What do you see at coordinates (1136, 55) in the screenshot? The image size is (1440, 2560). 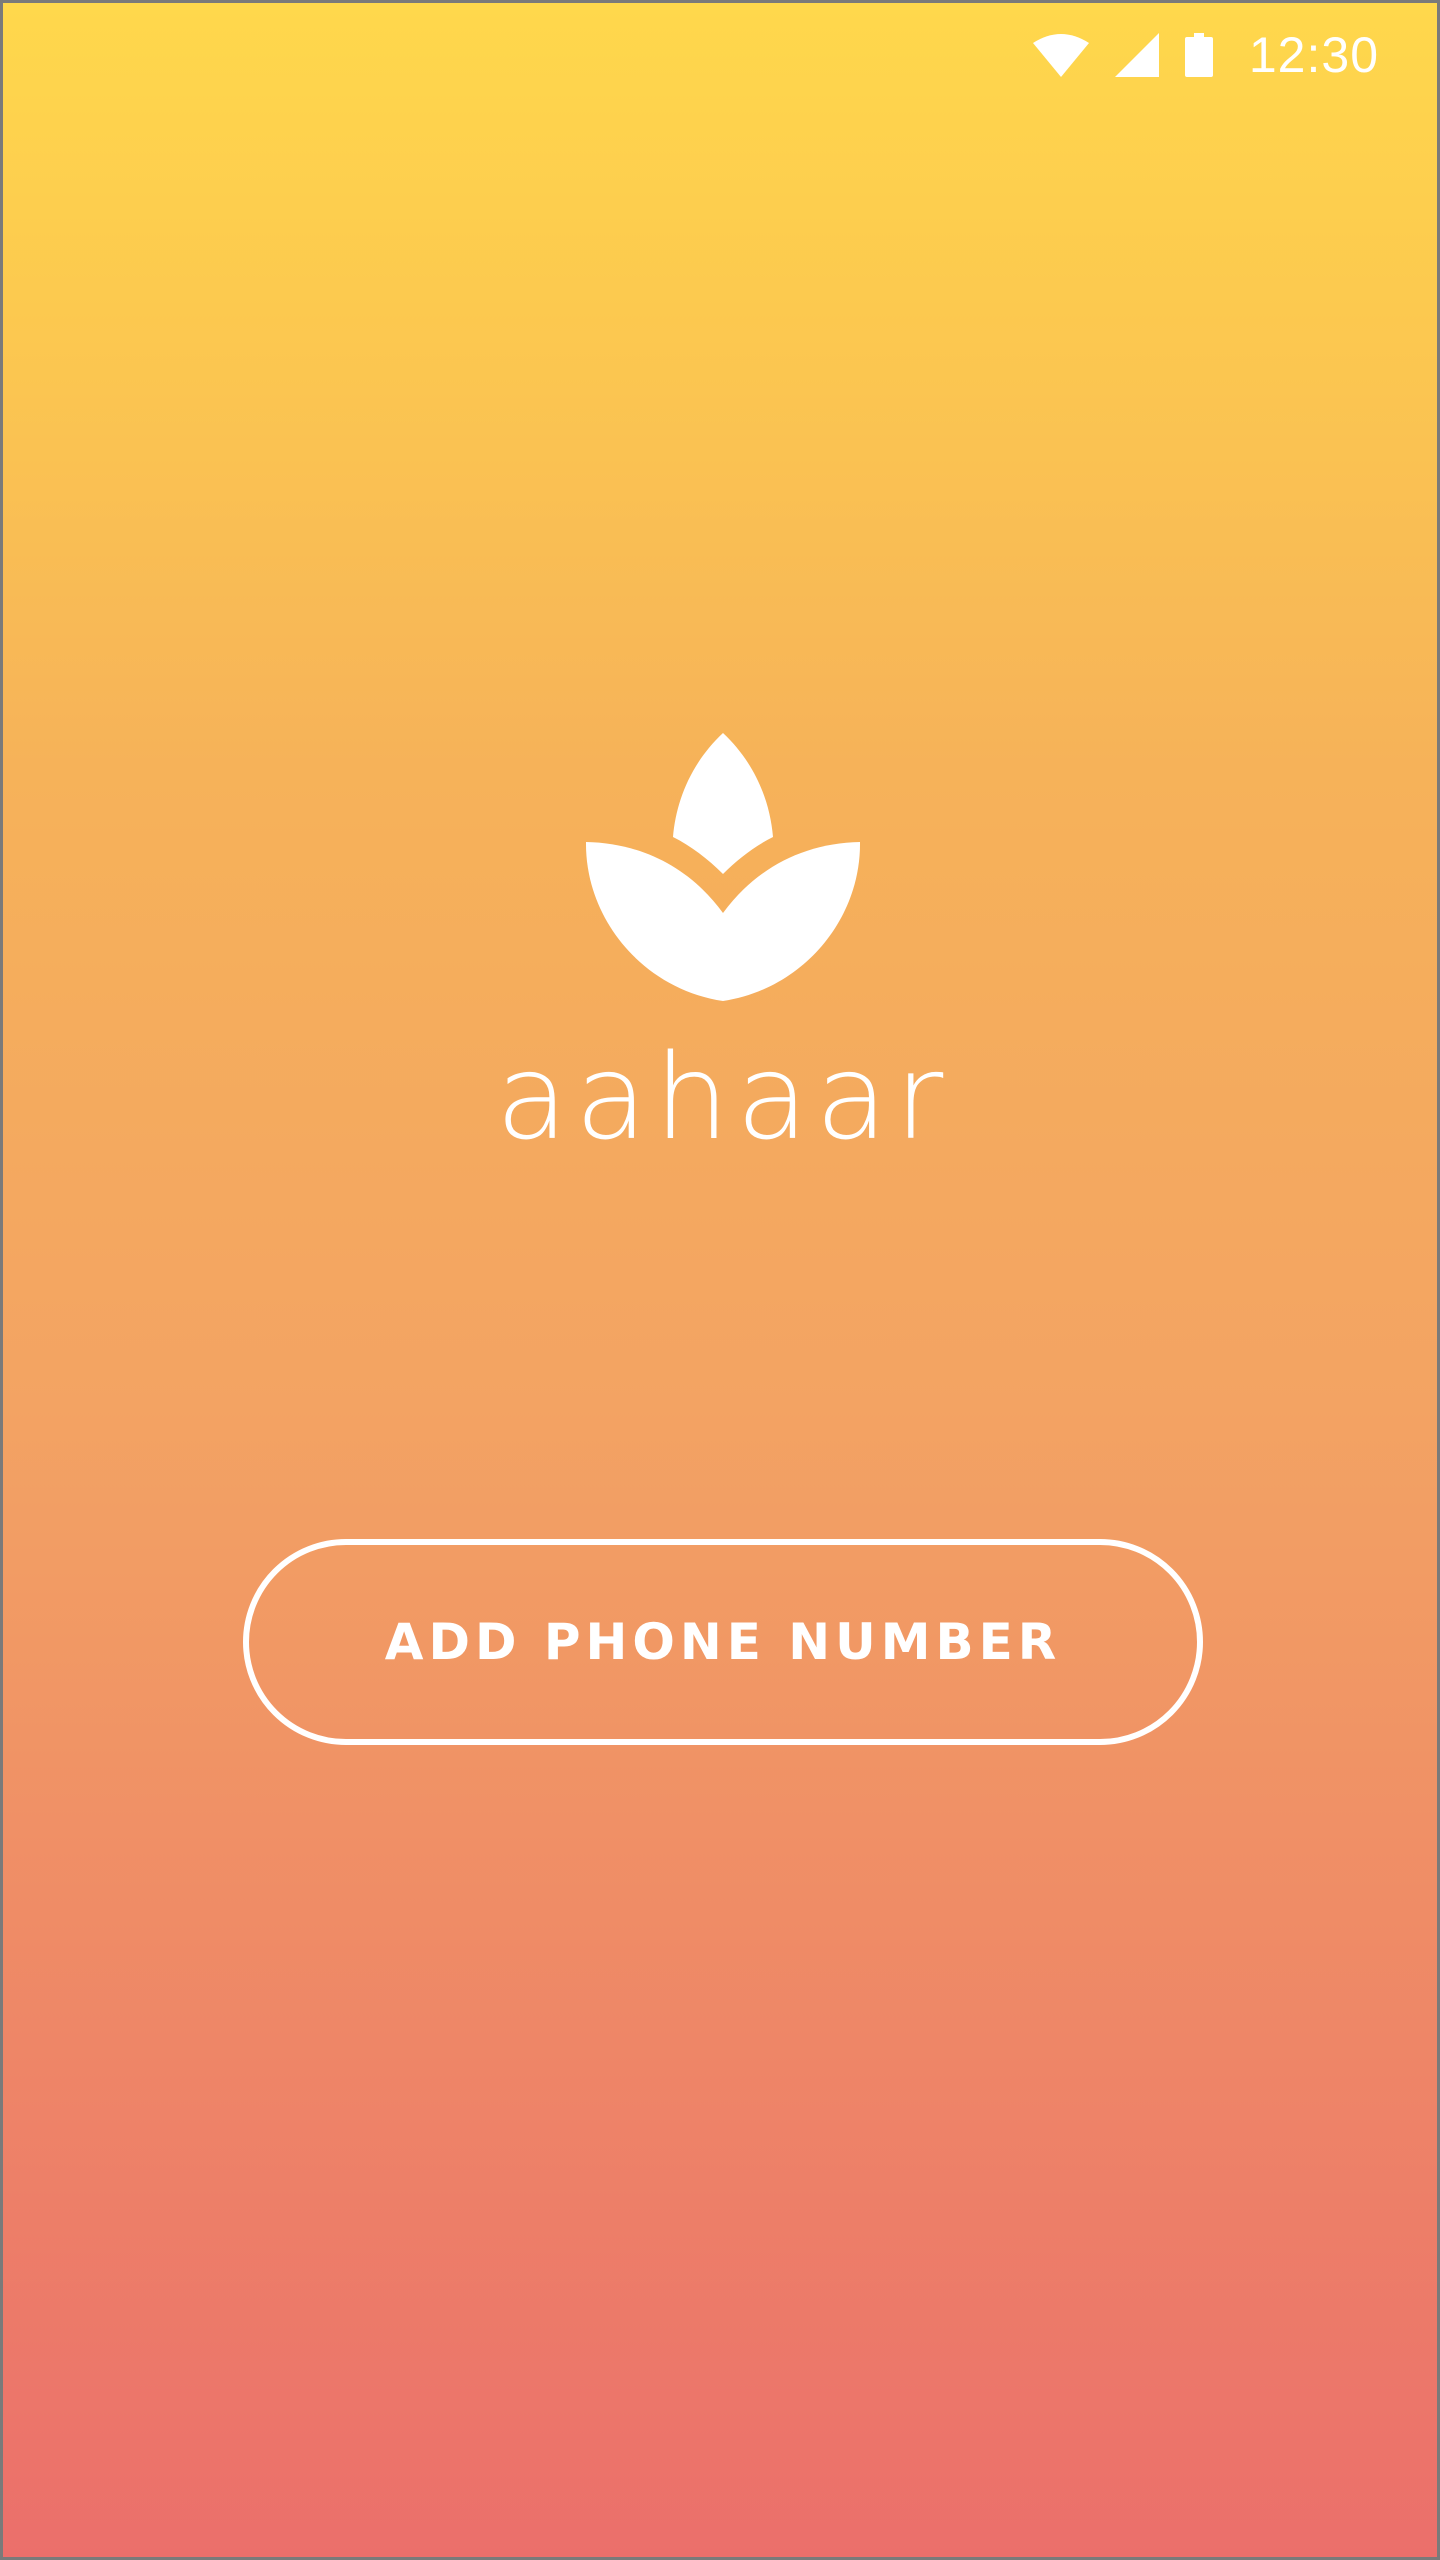 I see `cell-signal-icon` at bounding box center [1136, 55].